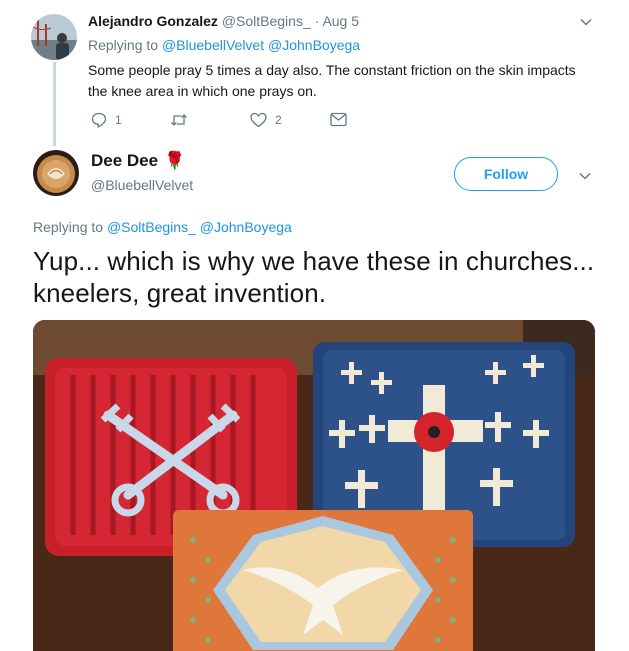 The image size is (629, 651). I want to click on author-name: Dee Dee, so click(124, 161).